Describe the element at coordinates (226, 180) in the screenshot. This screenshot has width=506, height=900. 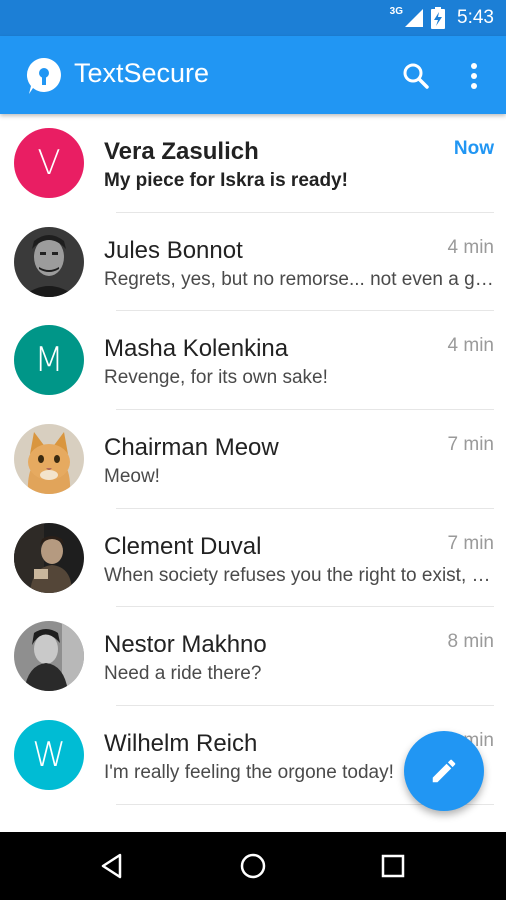
I see `message-snippet: My piece for Iskra is ready!` at that location.